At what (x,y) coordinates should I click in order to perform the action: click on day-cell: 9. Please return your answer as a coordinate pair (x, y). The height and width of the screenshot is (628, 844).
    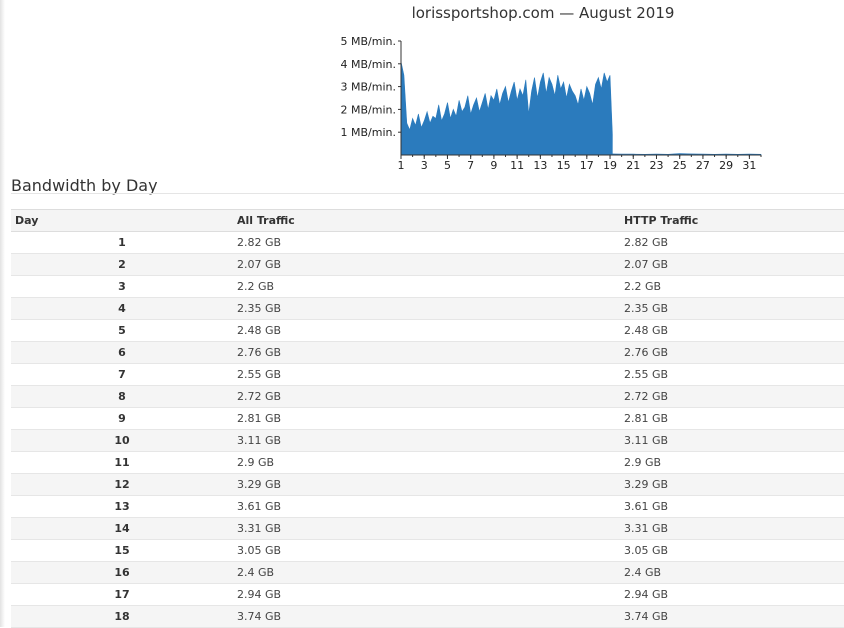
    Looking at the image, I should click on (122, 418).